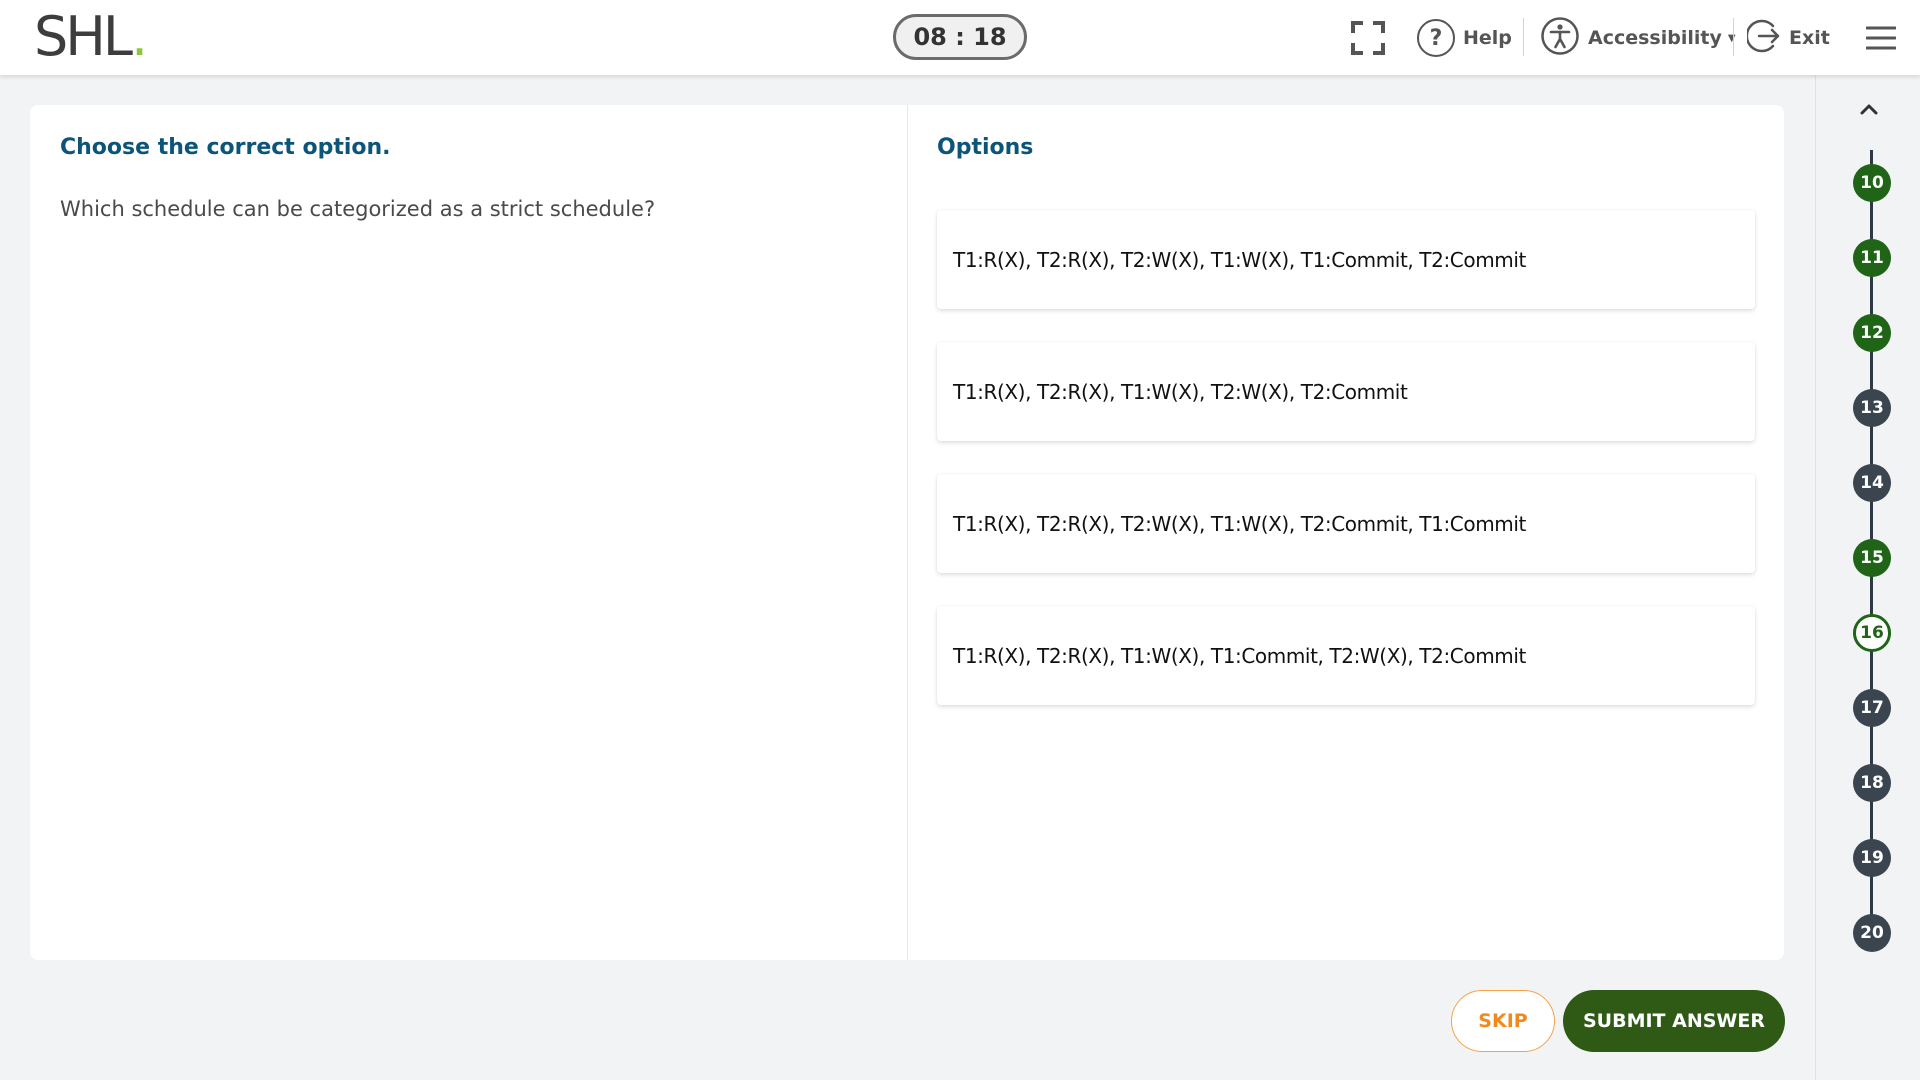  What do you see at coordinates (1809, 38) in the screenshot?
I see `exit-label: Exit` at bounding box center [1809, 38].